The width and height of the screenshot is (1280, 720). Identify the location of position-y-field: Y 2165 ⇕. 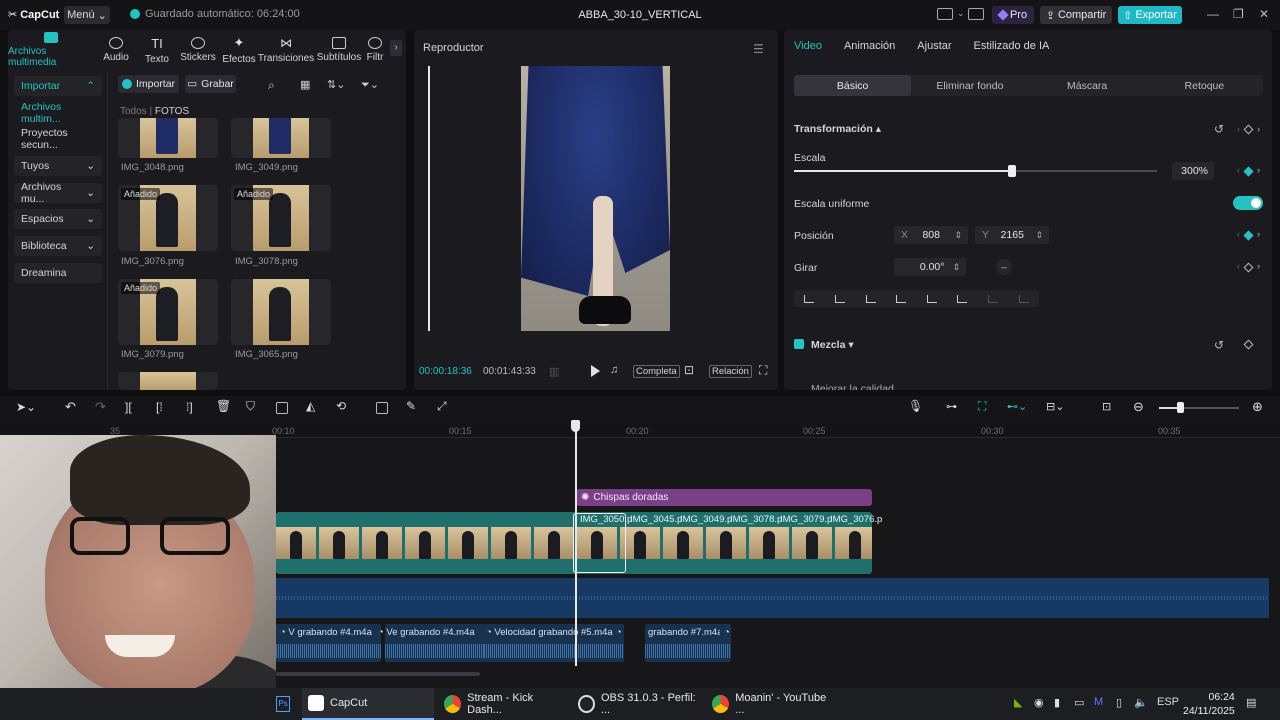
(1012, 235).